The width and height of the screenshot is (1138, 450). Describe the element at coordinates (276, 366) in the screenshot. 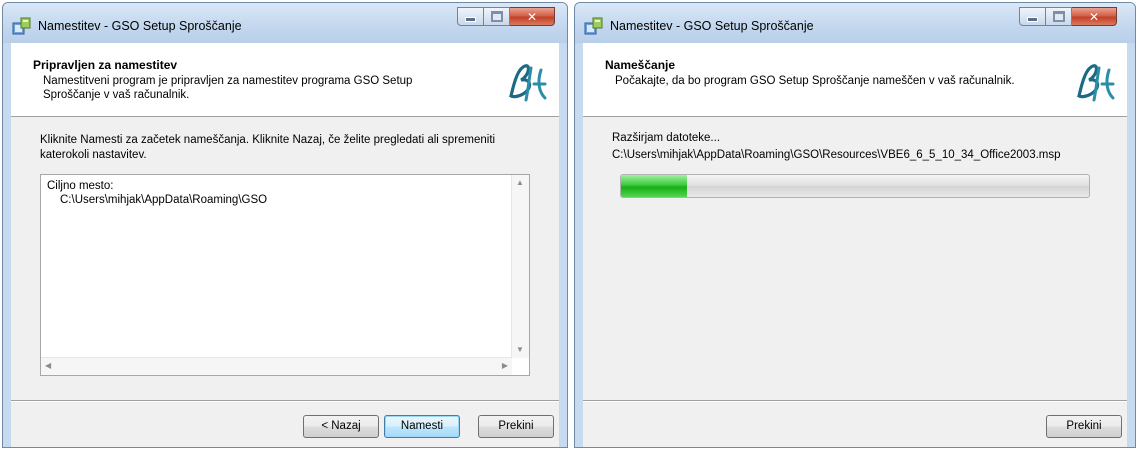

I see `horizontal-scrollbar: ◀ ▶` at that location.